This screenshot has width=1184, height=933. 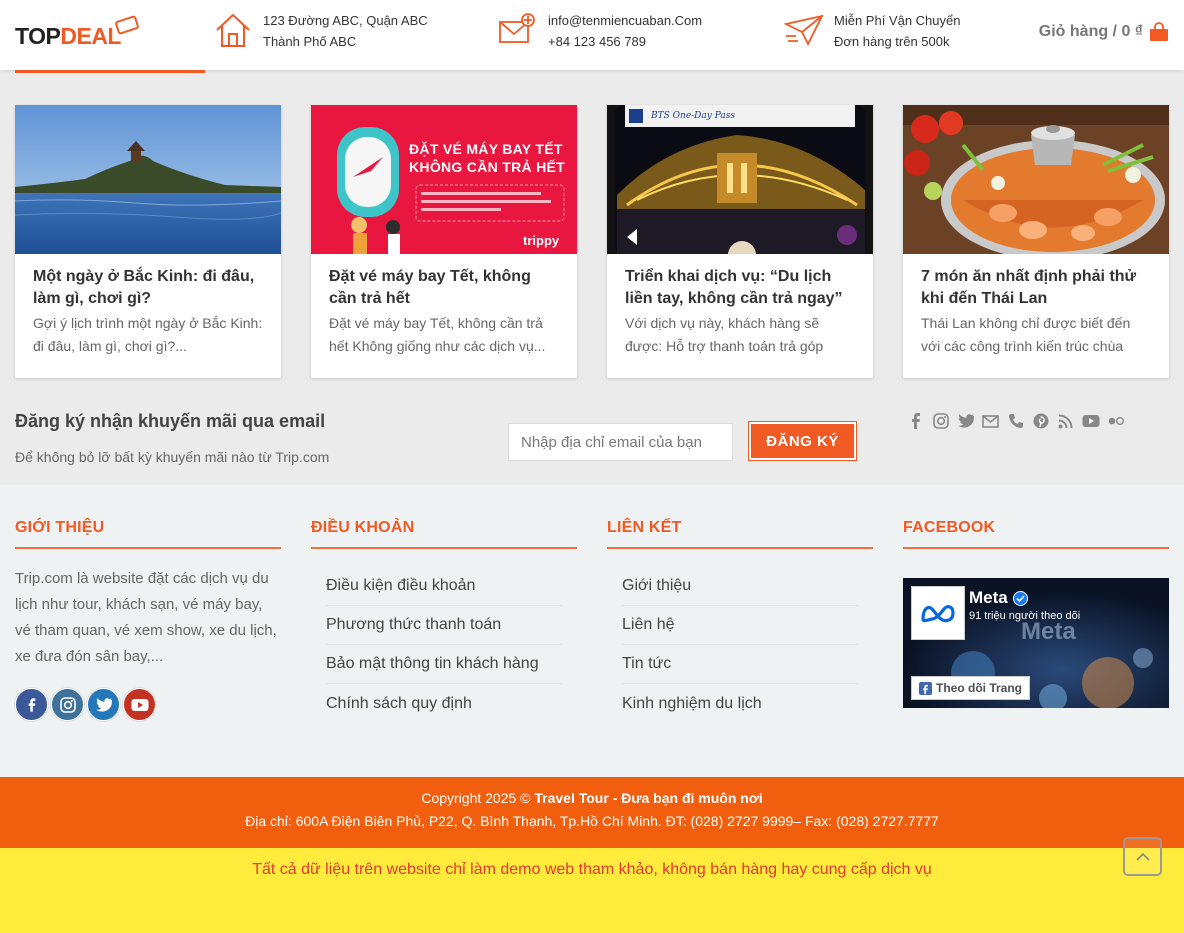 I want to click on copyright-prefix: Copyright 2025 ©, so click(x=478, y=798).